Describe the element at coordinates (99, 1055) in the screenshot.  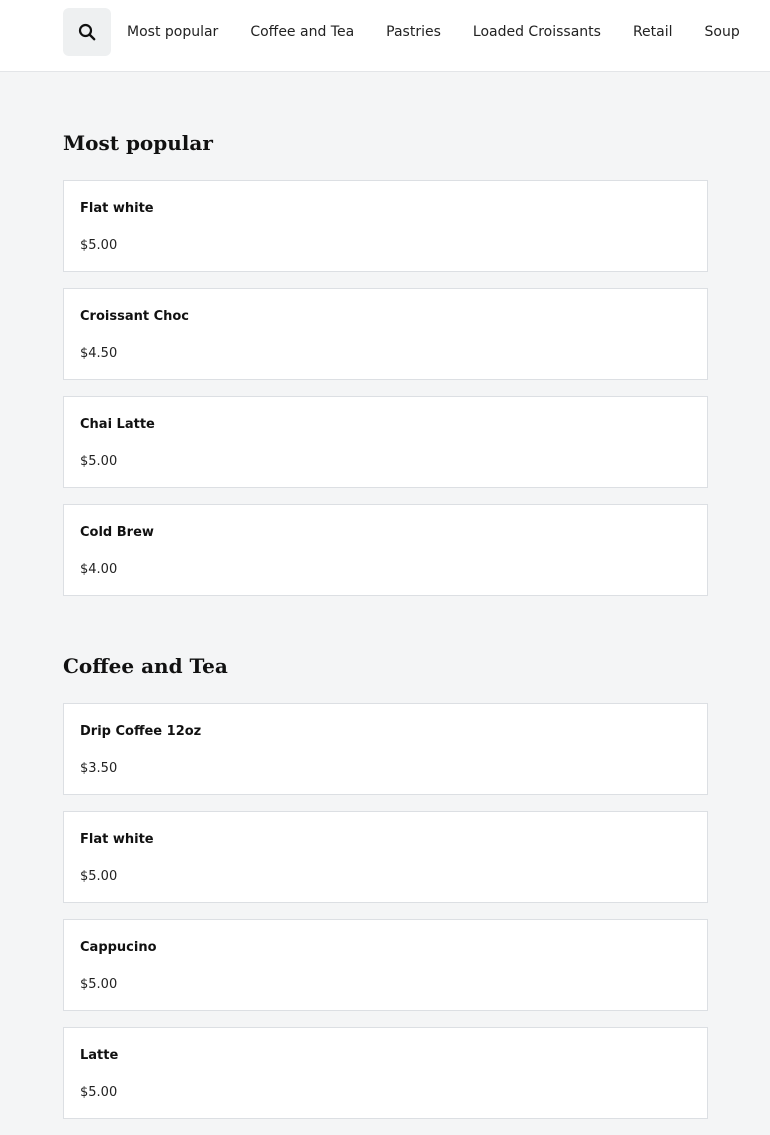
I see `menu-item-name: Latte` at that location.